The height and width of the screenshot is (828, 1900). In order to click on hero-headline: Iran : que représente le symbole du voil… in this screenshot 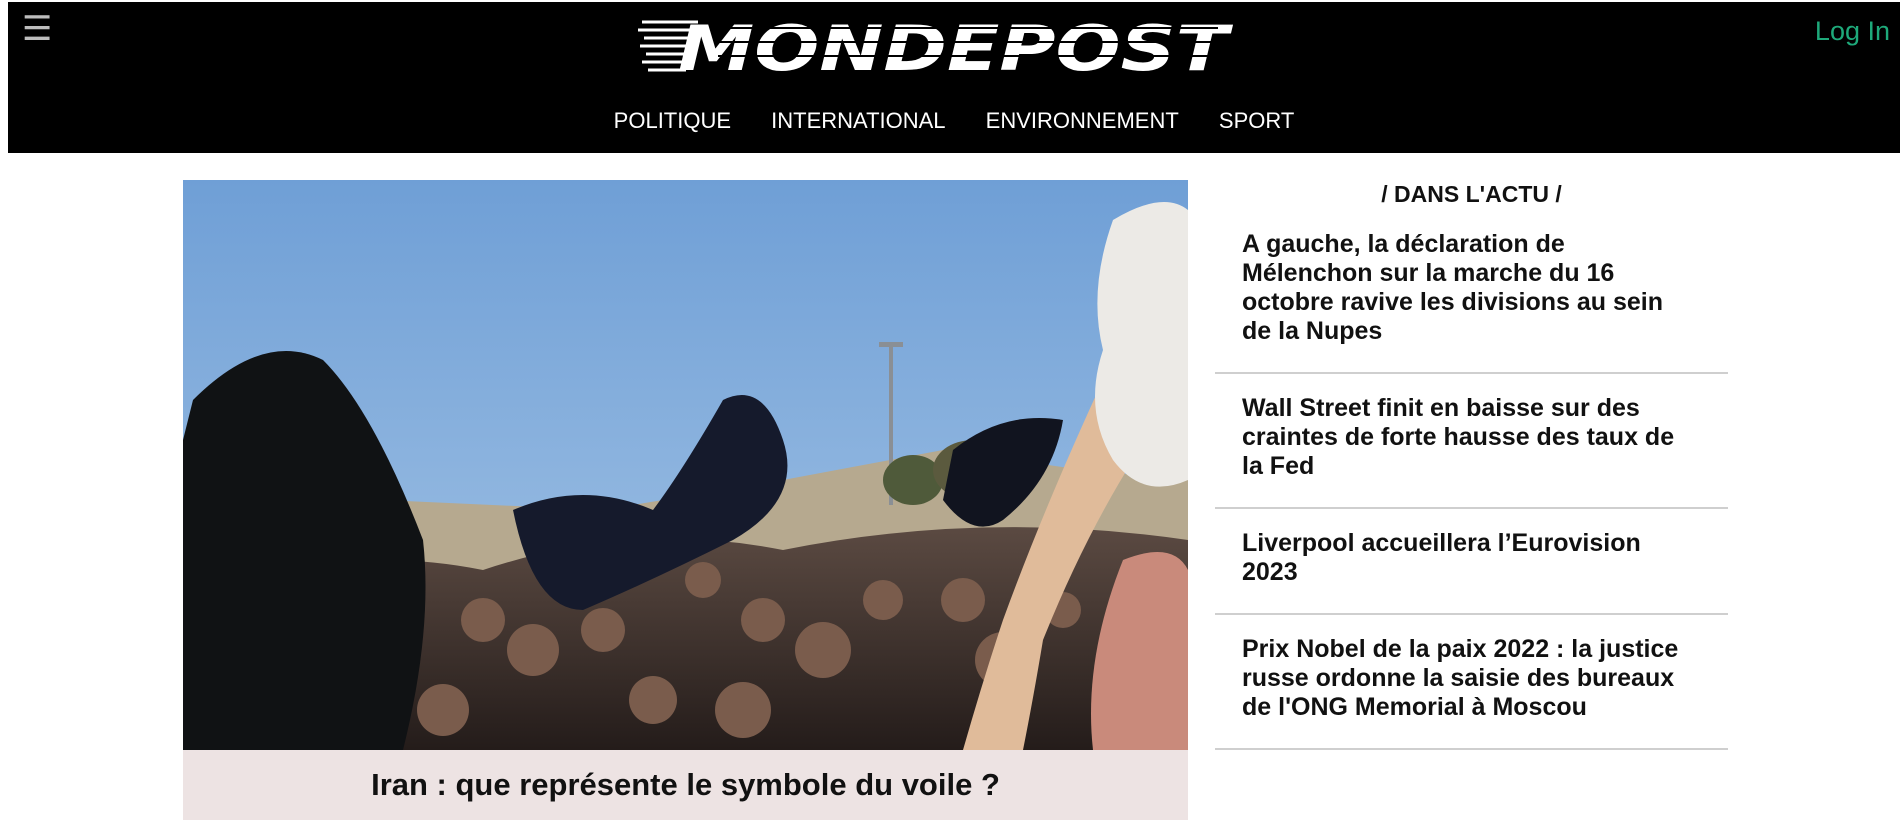, I will do `click(685, 785)`.